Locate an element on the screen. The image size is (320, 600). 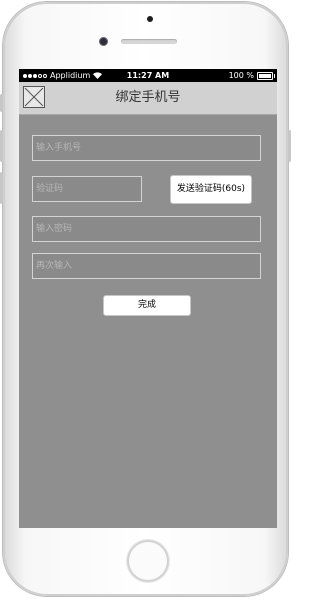
earpiece-speaker is located at coordinates (149, 41).